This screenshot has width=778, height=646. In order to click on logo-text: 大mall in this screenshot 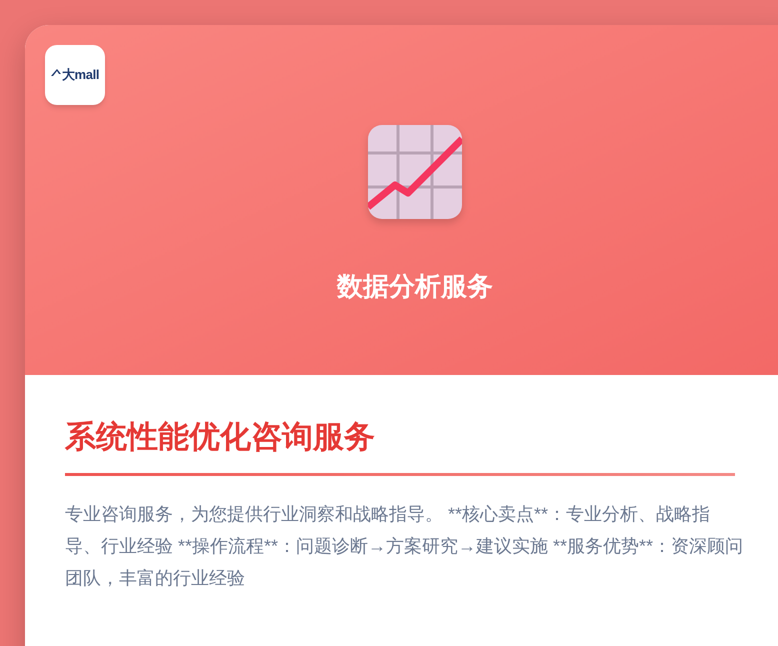, I will do `click(81, 75)`.